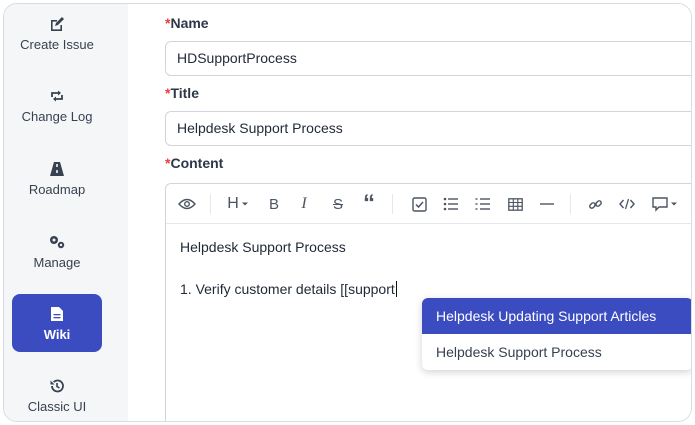 This screenshot has height=425, width=695. What do you see at coordinates (182, 93) in the screenshot?
I see `title-label: *Title` at bounding box center [182, 93].